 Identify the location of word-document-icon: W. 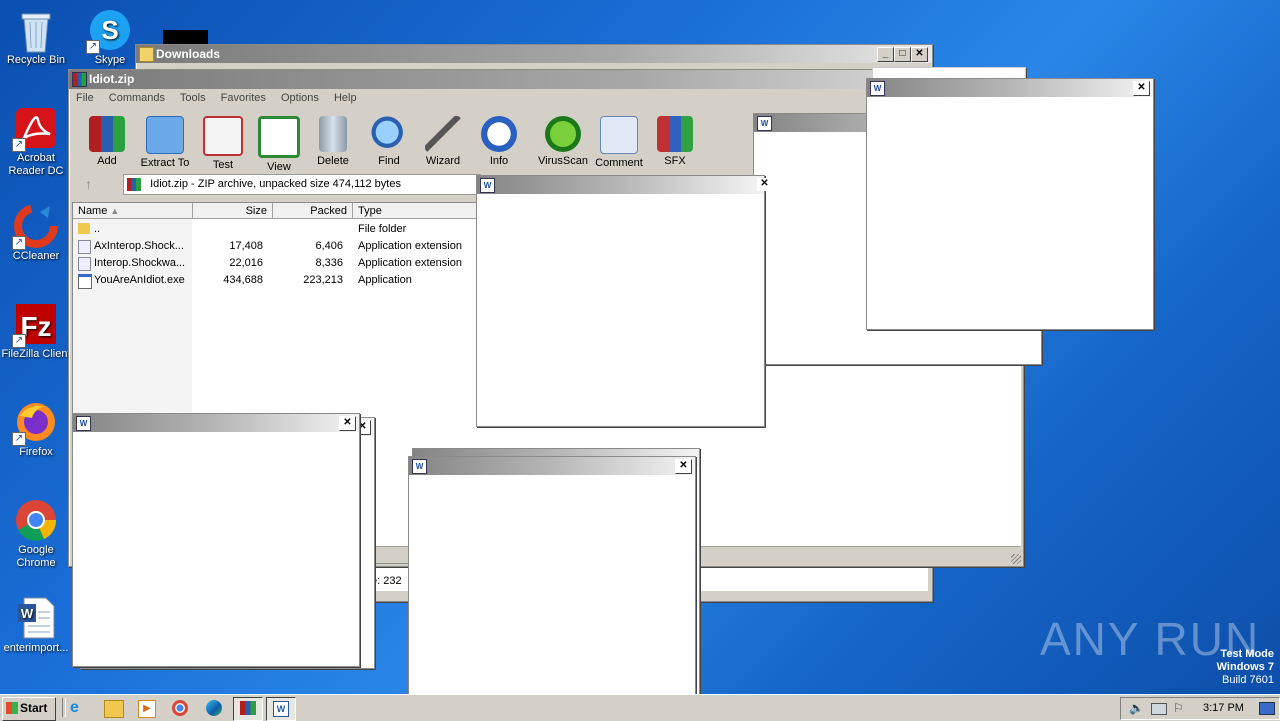
(36, 618).